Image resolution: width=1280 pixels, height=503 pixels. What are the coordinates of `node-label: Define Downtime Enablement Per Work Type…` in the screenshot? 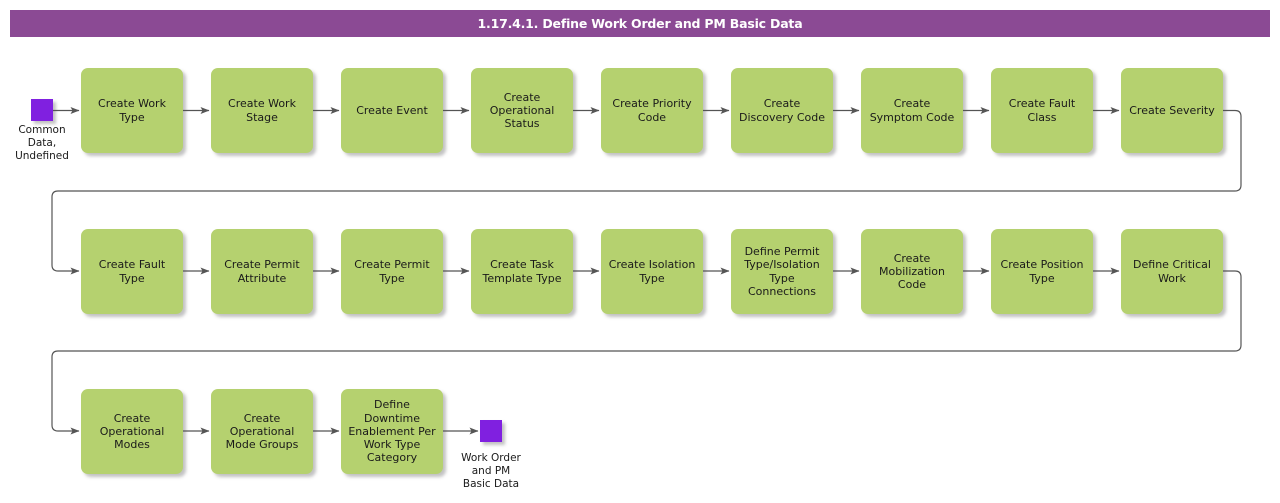 It's located at (392, 431).